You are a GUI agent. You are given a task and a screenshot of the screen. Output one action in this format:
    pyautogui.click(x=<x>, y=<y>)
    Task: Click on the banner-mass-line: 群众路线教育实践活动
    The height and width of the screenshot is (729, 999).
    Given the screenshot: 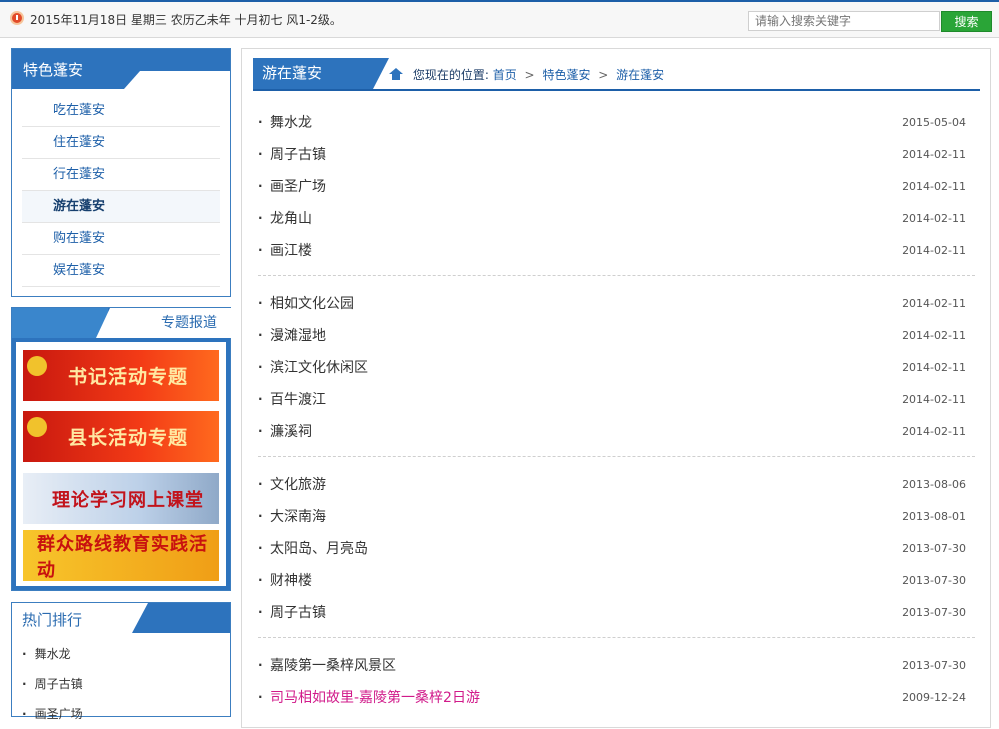 What is the action you would take?
    pyautogui.click(x=121, y=555)
    